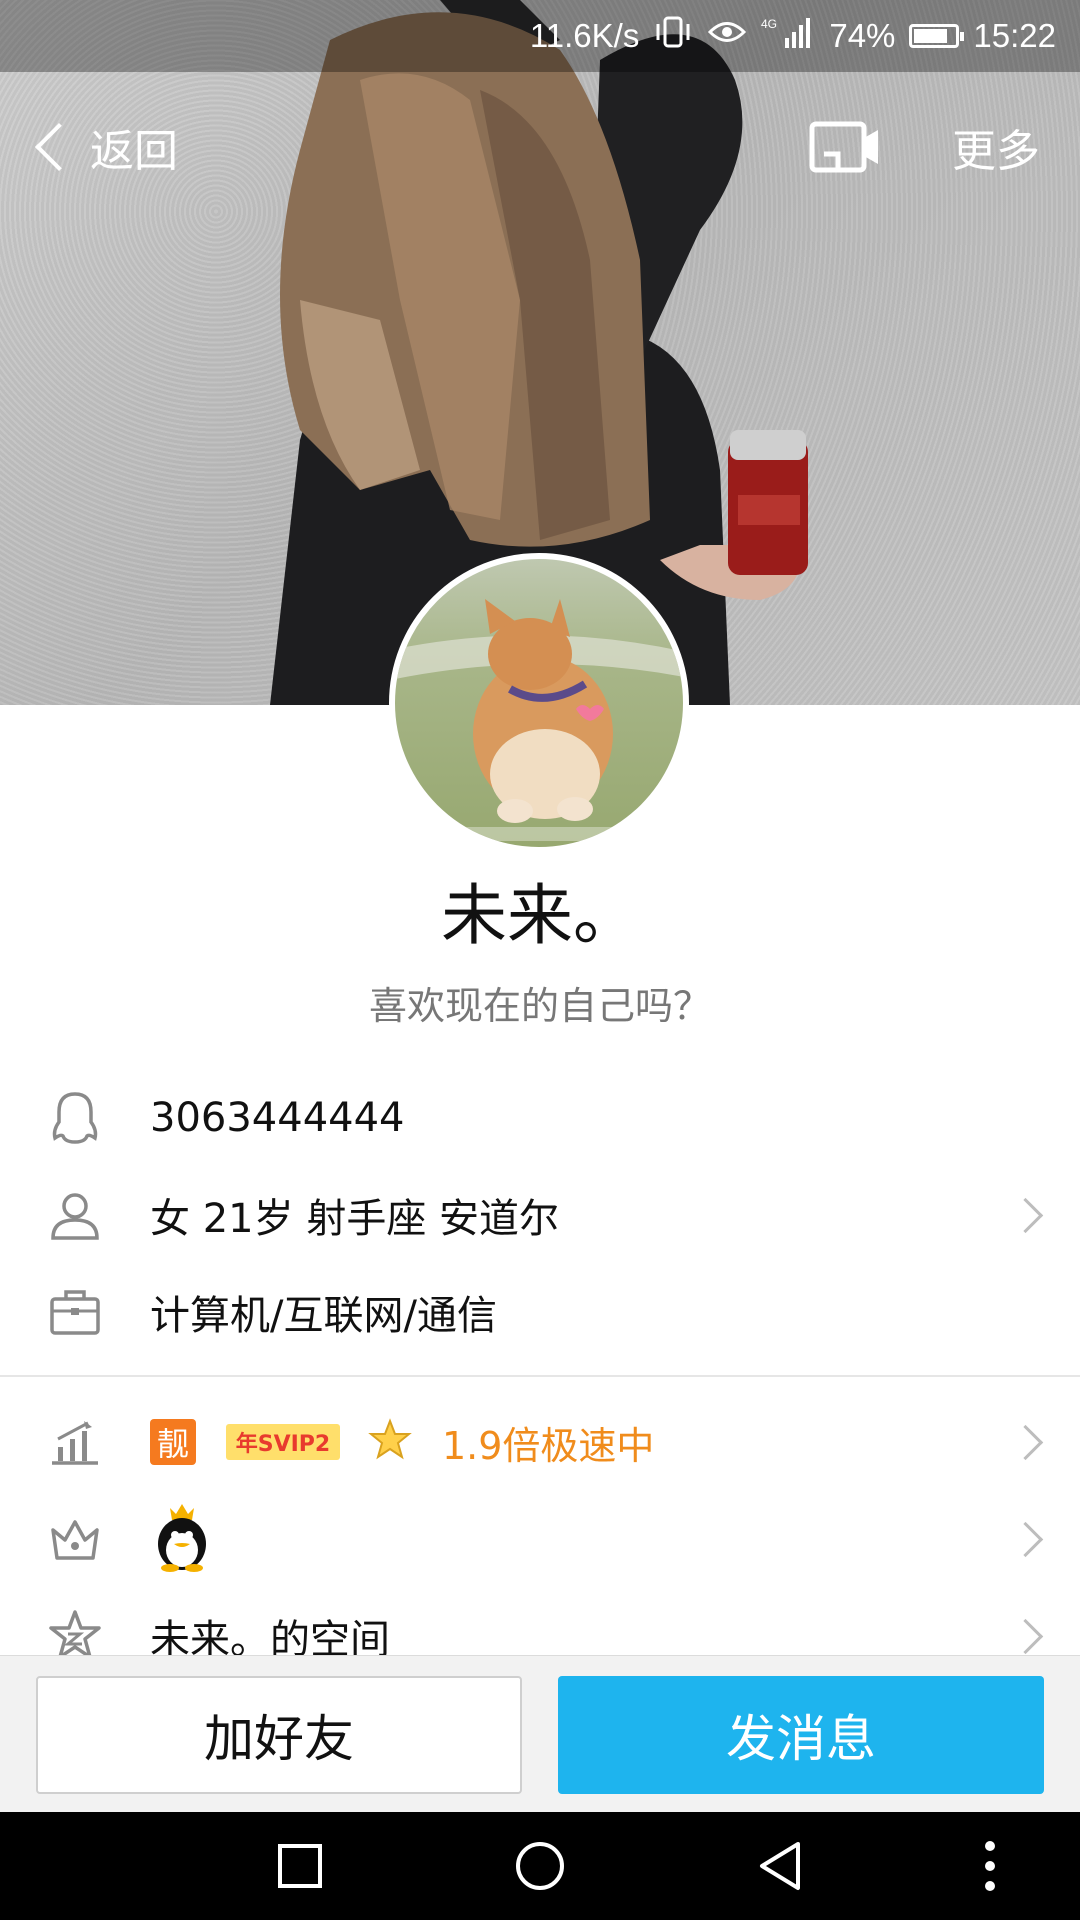  What do you see at coordinates (540, 1312) in the screenshot?
I see `occupation-row: 计算机/互联网/通信` at bounding box center [540, 1312].